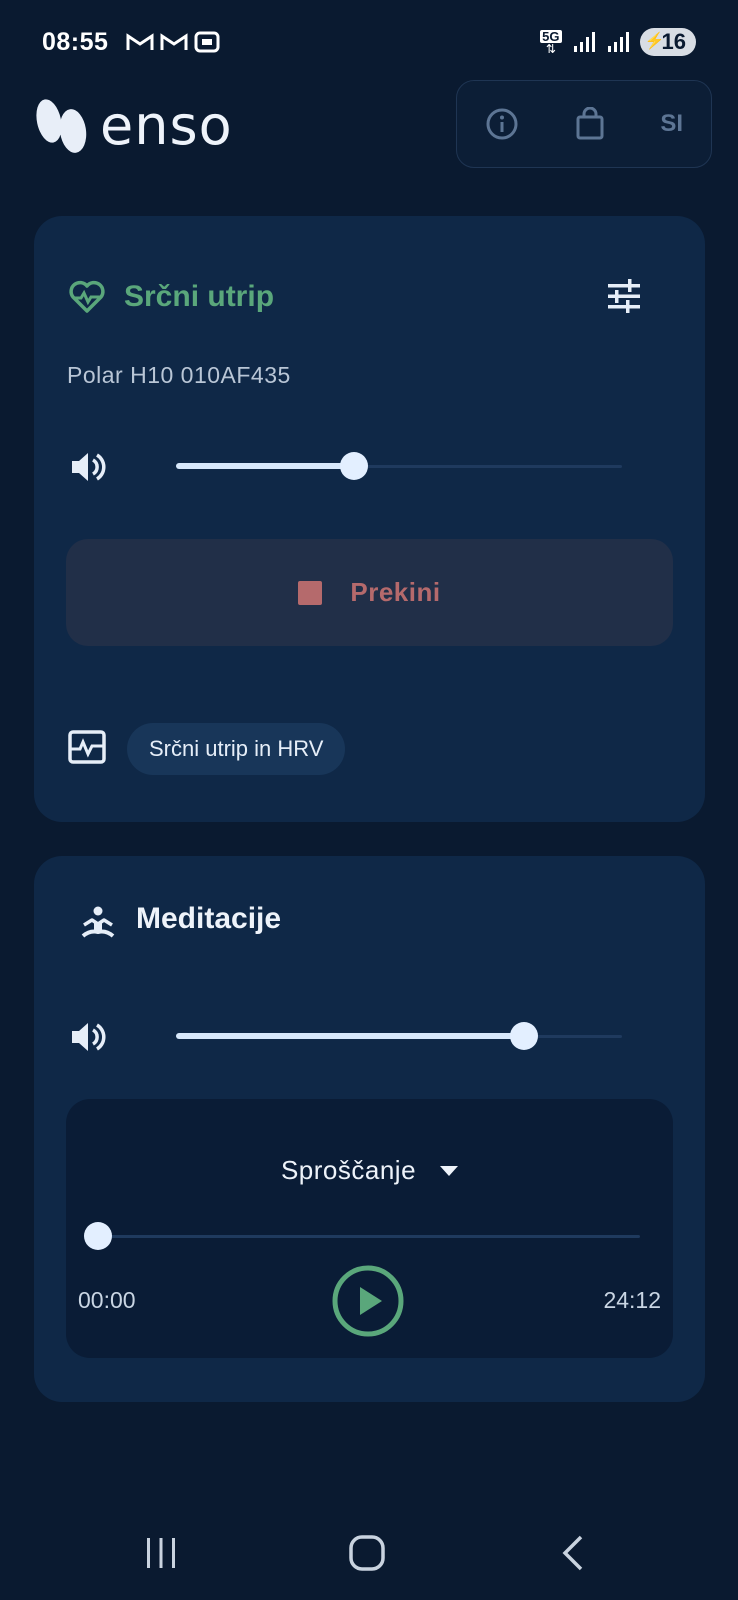 This screenshot has width=738, height=1600. I want to click on dropdown-arrow-icon, so click(449, 1170).